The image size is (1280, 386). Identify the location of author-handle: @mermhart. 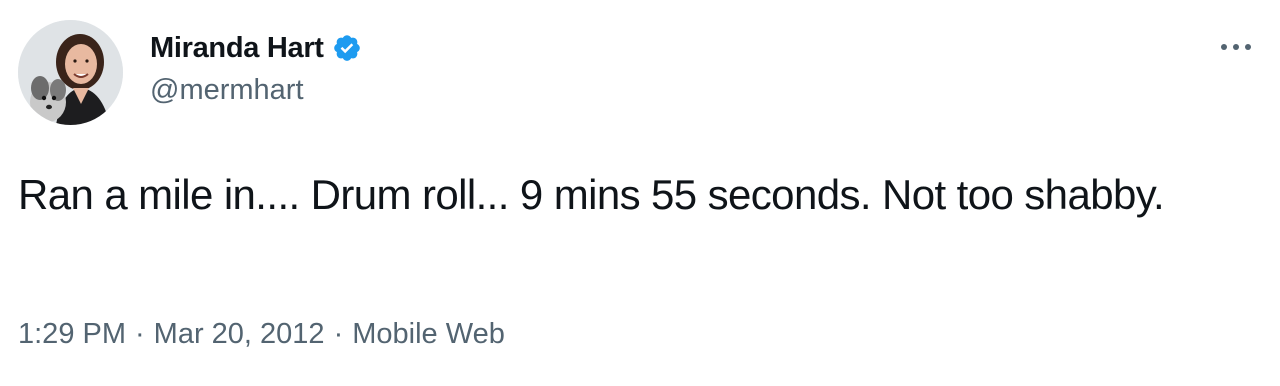
(227, 90).